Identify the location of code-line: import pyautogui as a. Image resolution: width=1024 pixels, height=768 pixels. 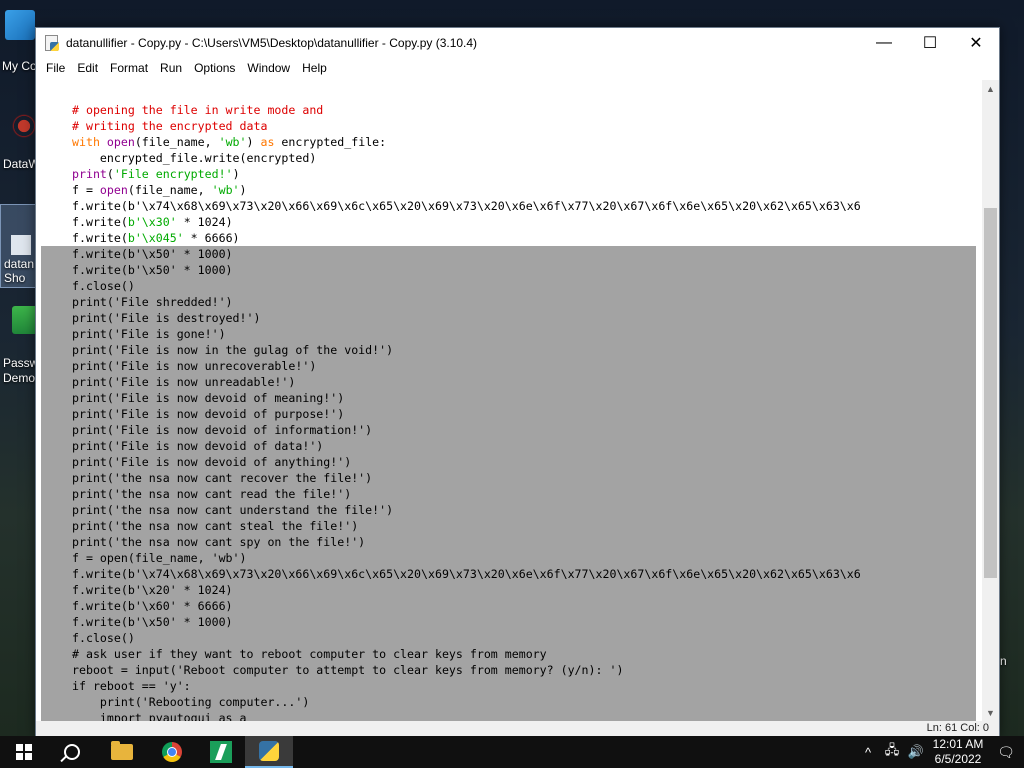
(508, 715).